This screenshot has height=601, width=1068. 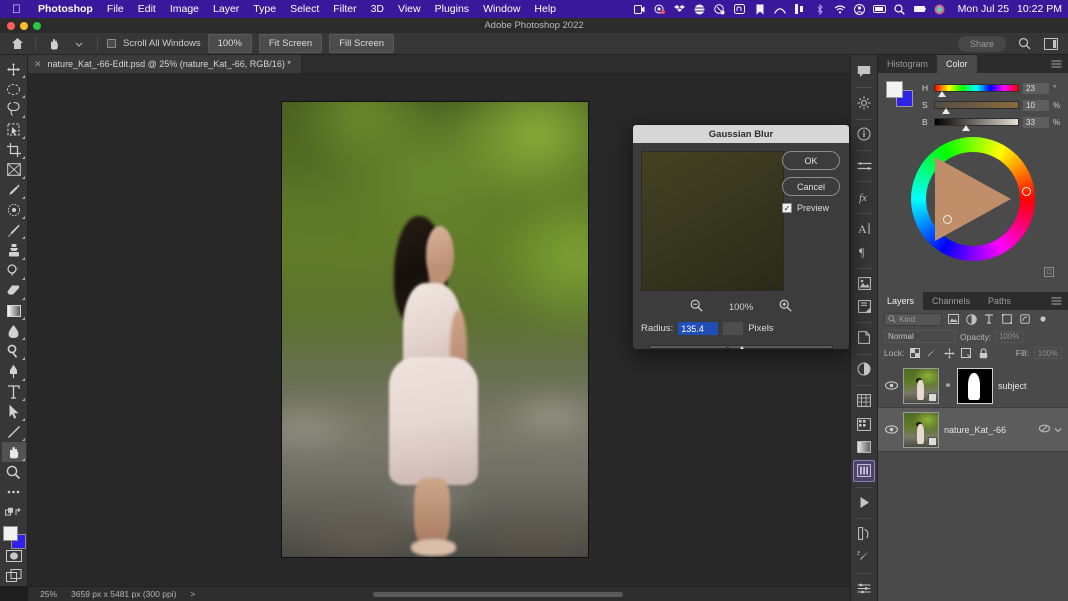 What do you see at coordinates (894, 89) in the screenshot?
I see `color-panel-foreground-swatch` at bounding box center [894, 89].